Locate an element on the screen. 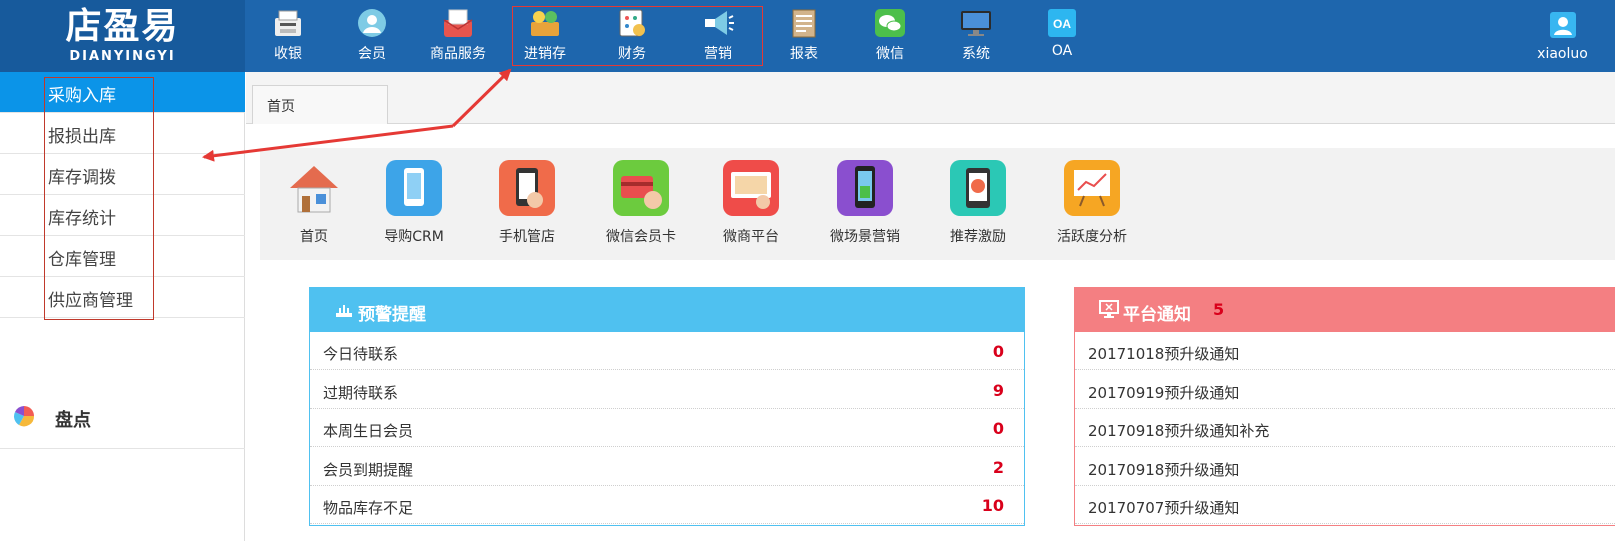 The height and width of the screenshot is (541, 1615). warning-panel-row: 过期待联系 9 is located at coordinates (667, 390).